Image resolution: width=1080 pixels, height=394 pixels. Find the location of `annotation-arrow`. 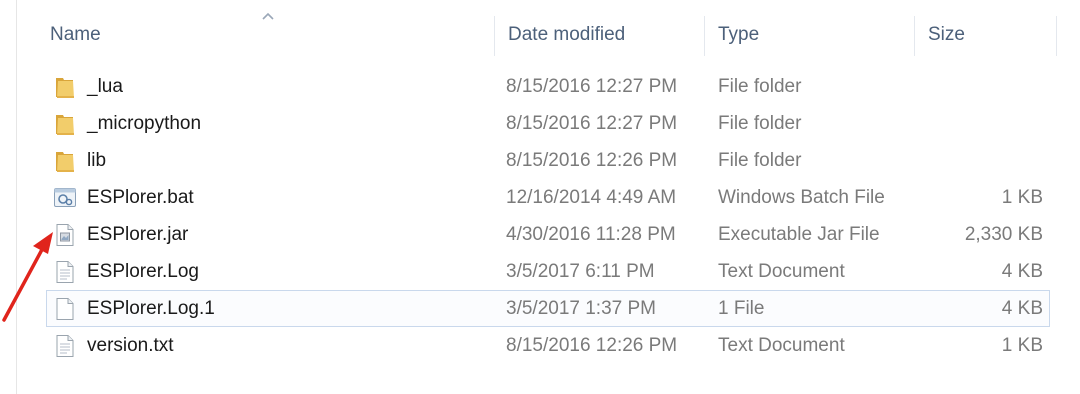

annotation-arrow is located at coordinates (27, 277).